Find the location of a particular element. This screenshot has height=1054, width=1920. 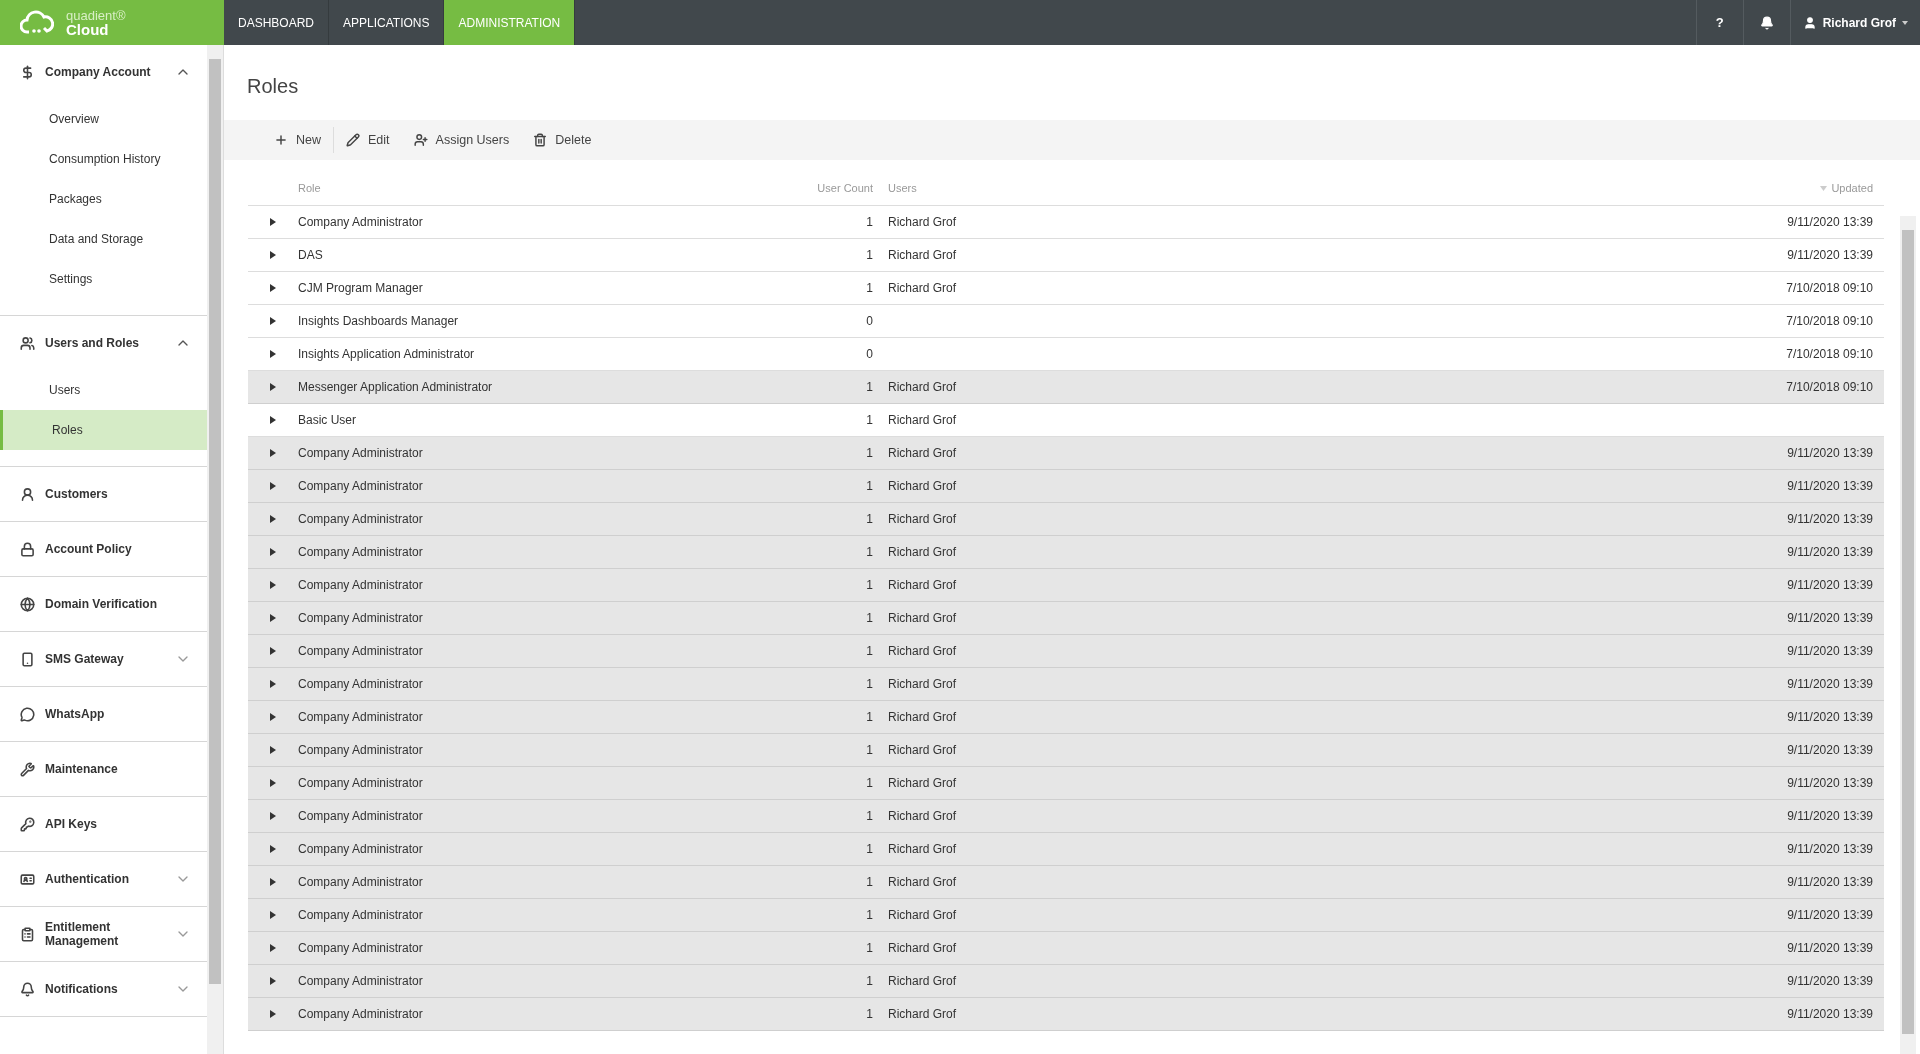

scrollbar is located at coordinates (215, 549).